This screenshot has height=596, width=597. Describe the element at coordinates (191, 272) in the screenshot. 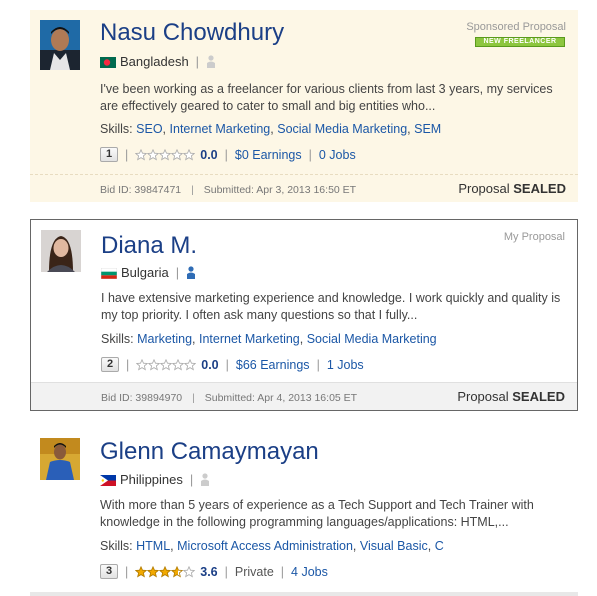

I see `verified-person-icon` at that location.